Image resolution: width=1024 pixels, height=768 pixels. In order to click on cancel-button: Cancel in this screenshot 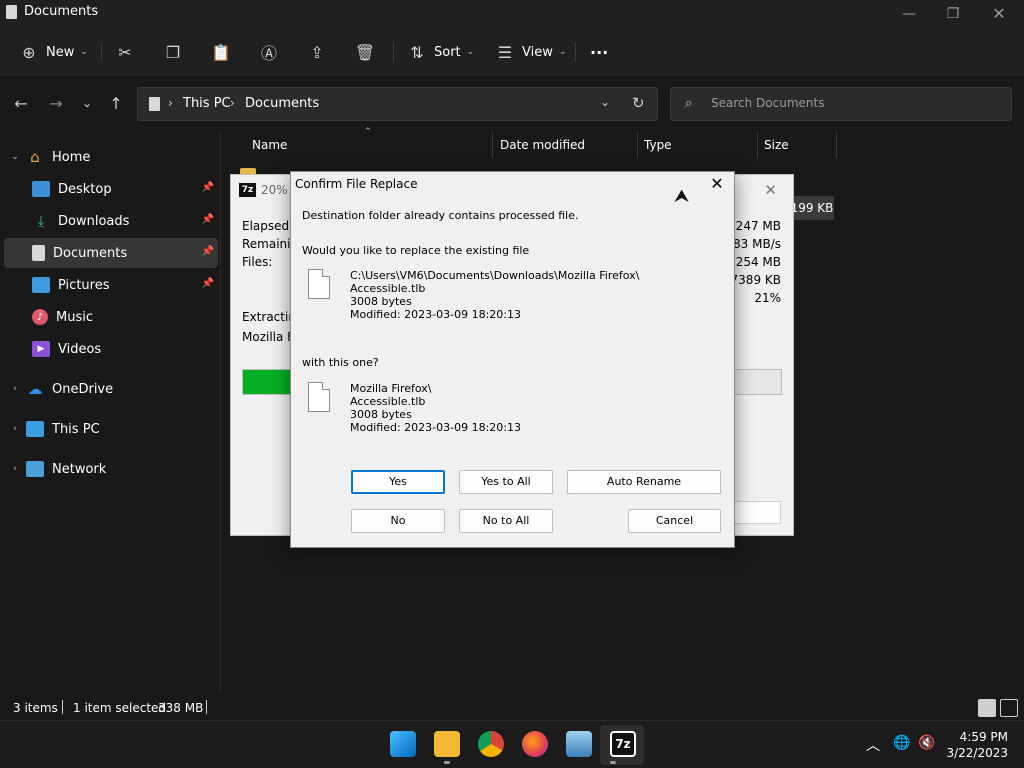, I will do `click(674, 521)`.